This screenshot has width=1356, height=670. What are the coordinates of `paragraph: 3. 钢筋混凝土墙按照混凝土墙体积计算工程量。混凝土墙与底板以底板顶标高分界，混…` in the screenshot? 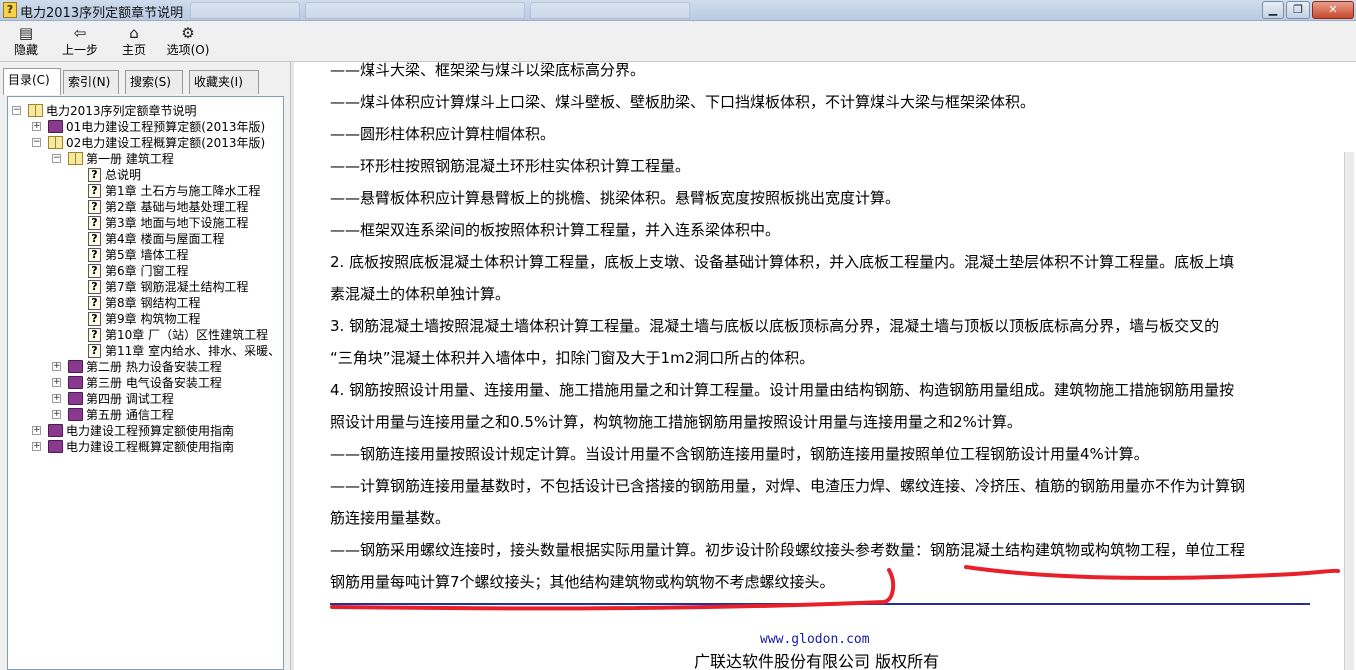 It's located at (775, 326).